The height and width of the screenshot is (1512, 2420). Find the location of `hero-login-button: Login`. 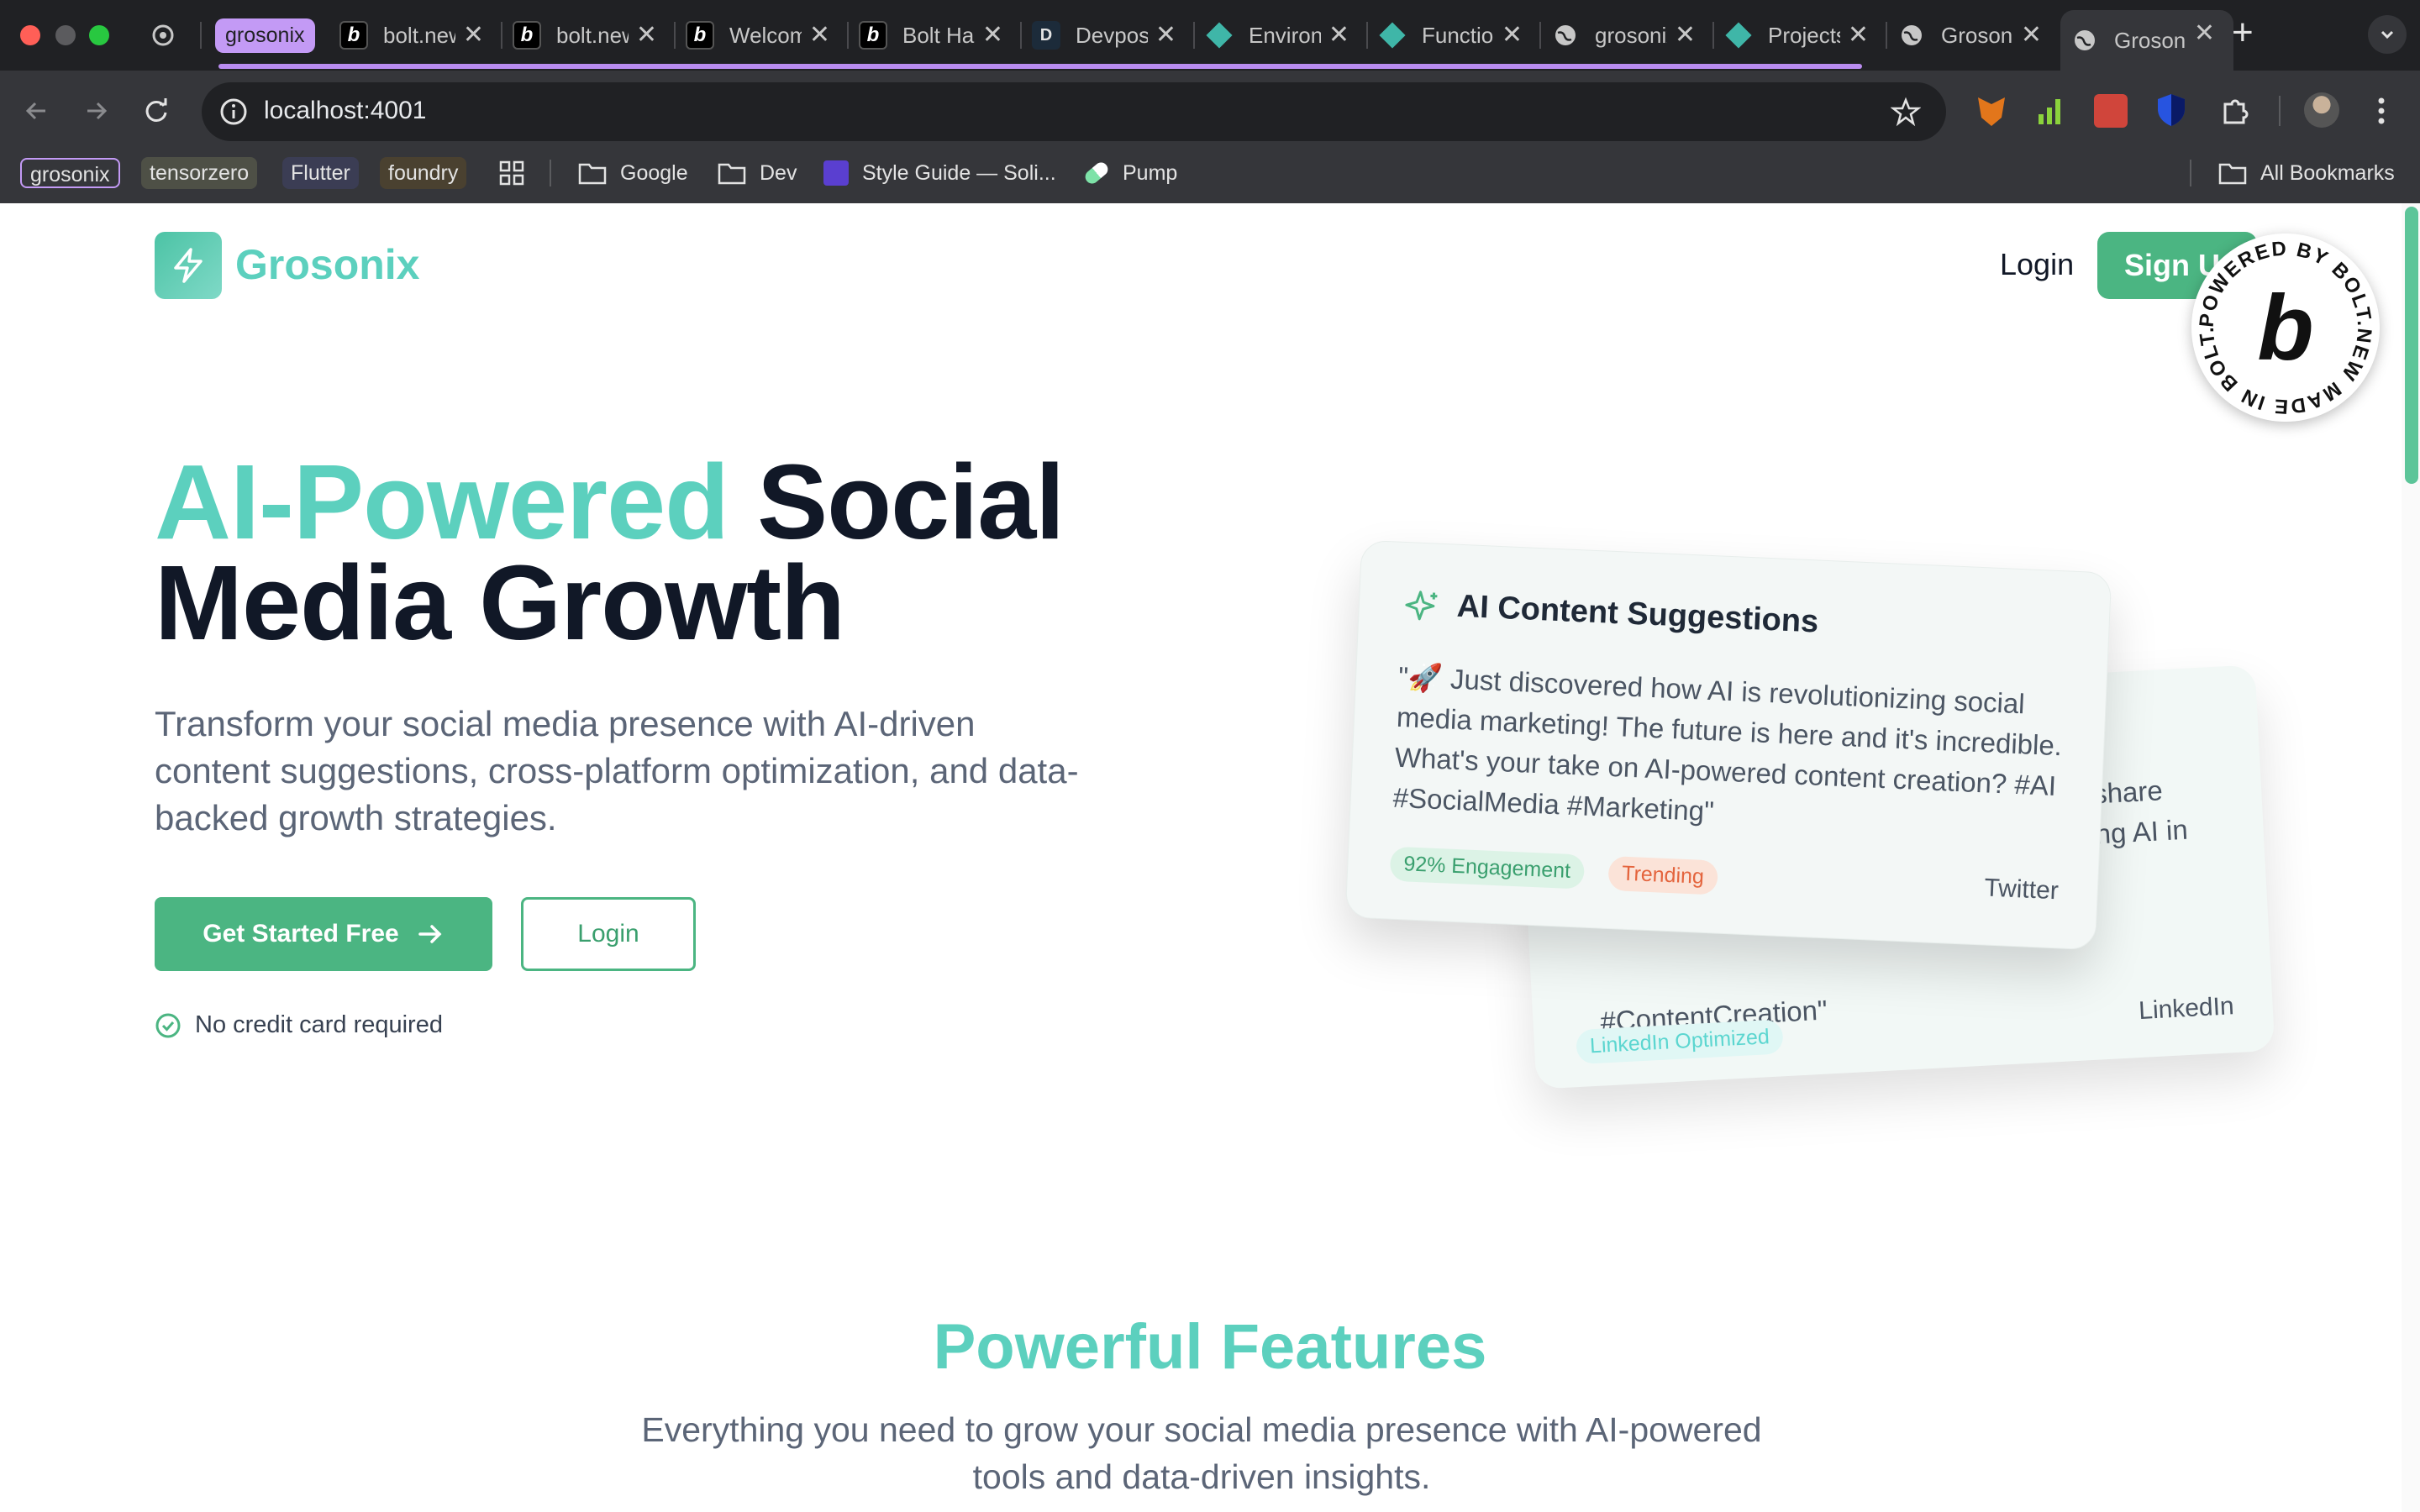

hero-login-button: Login is located at coordinates (608, 934).